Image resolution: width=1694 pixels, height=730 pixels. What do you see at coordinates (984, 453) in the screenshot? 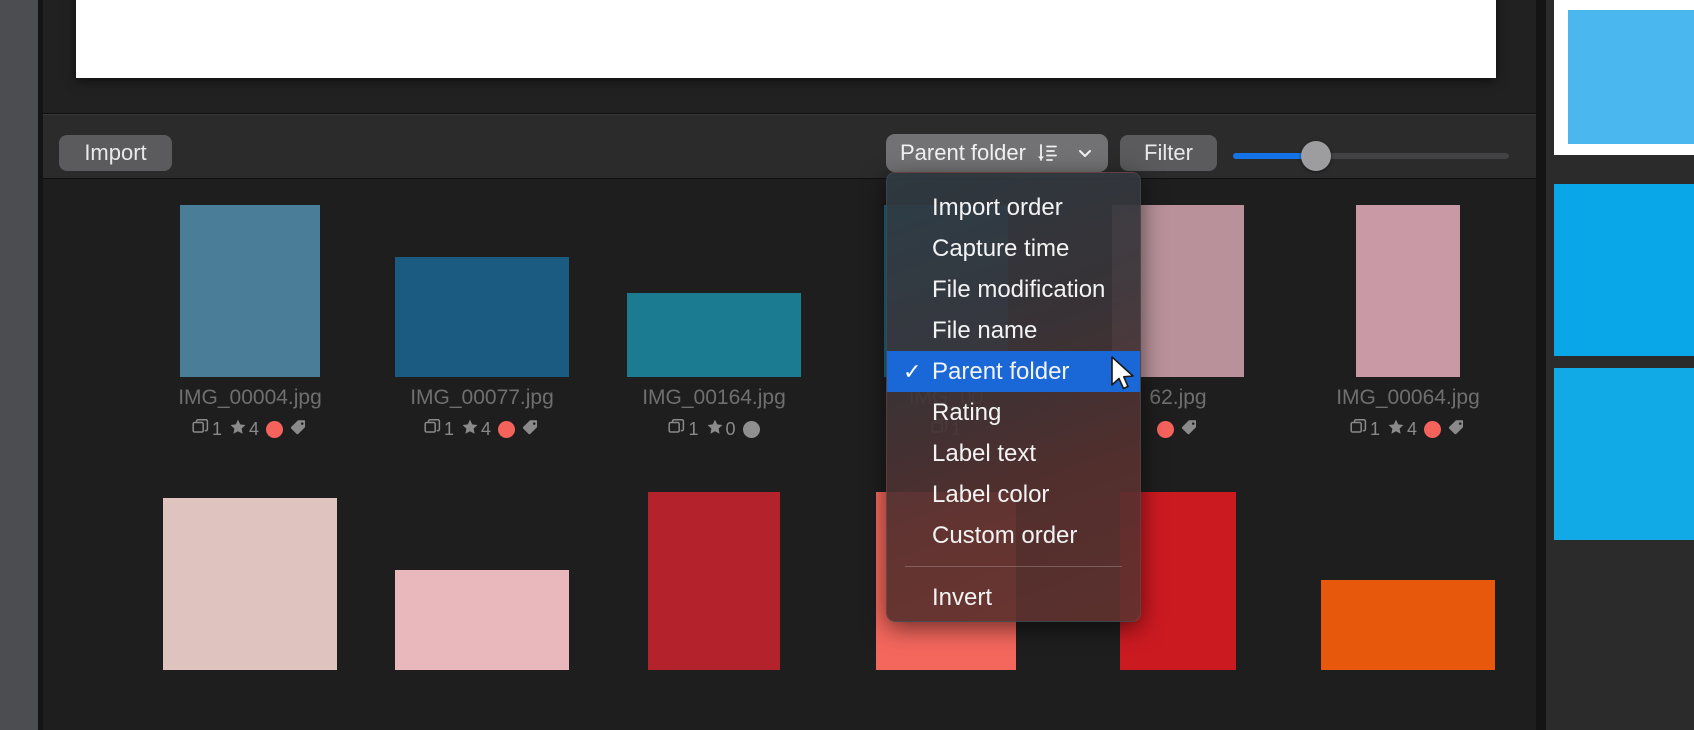
I see `menu-item-label: Label text` at bounding box center [984, 453].